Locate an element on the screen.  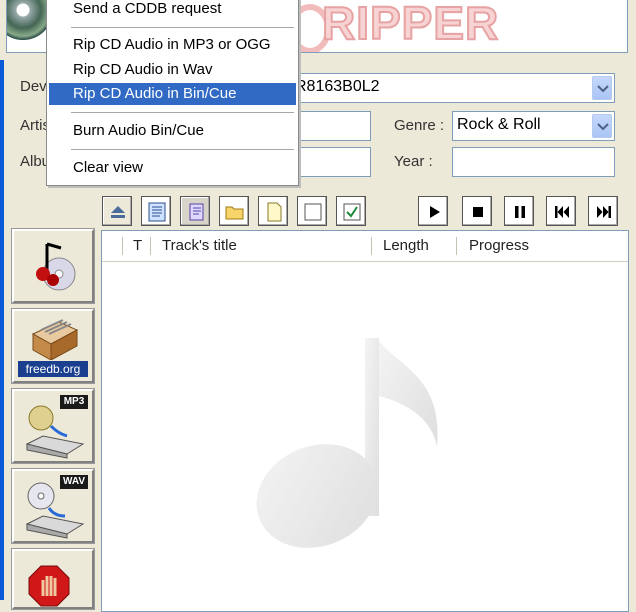
copy-button is located at coordinates (195, 211).